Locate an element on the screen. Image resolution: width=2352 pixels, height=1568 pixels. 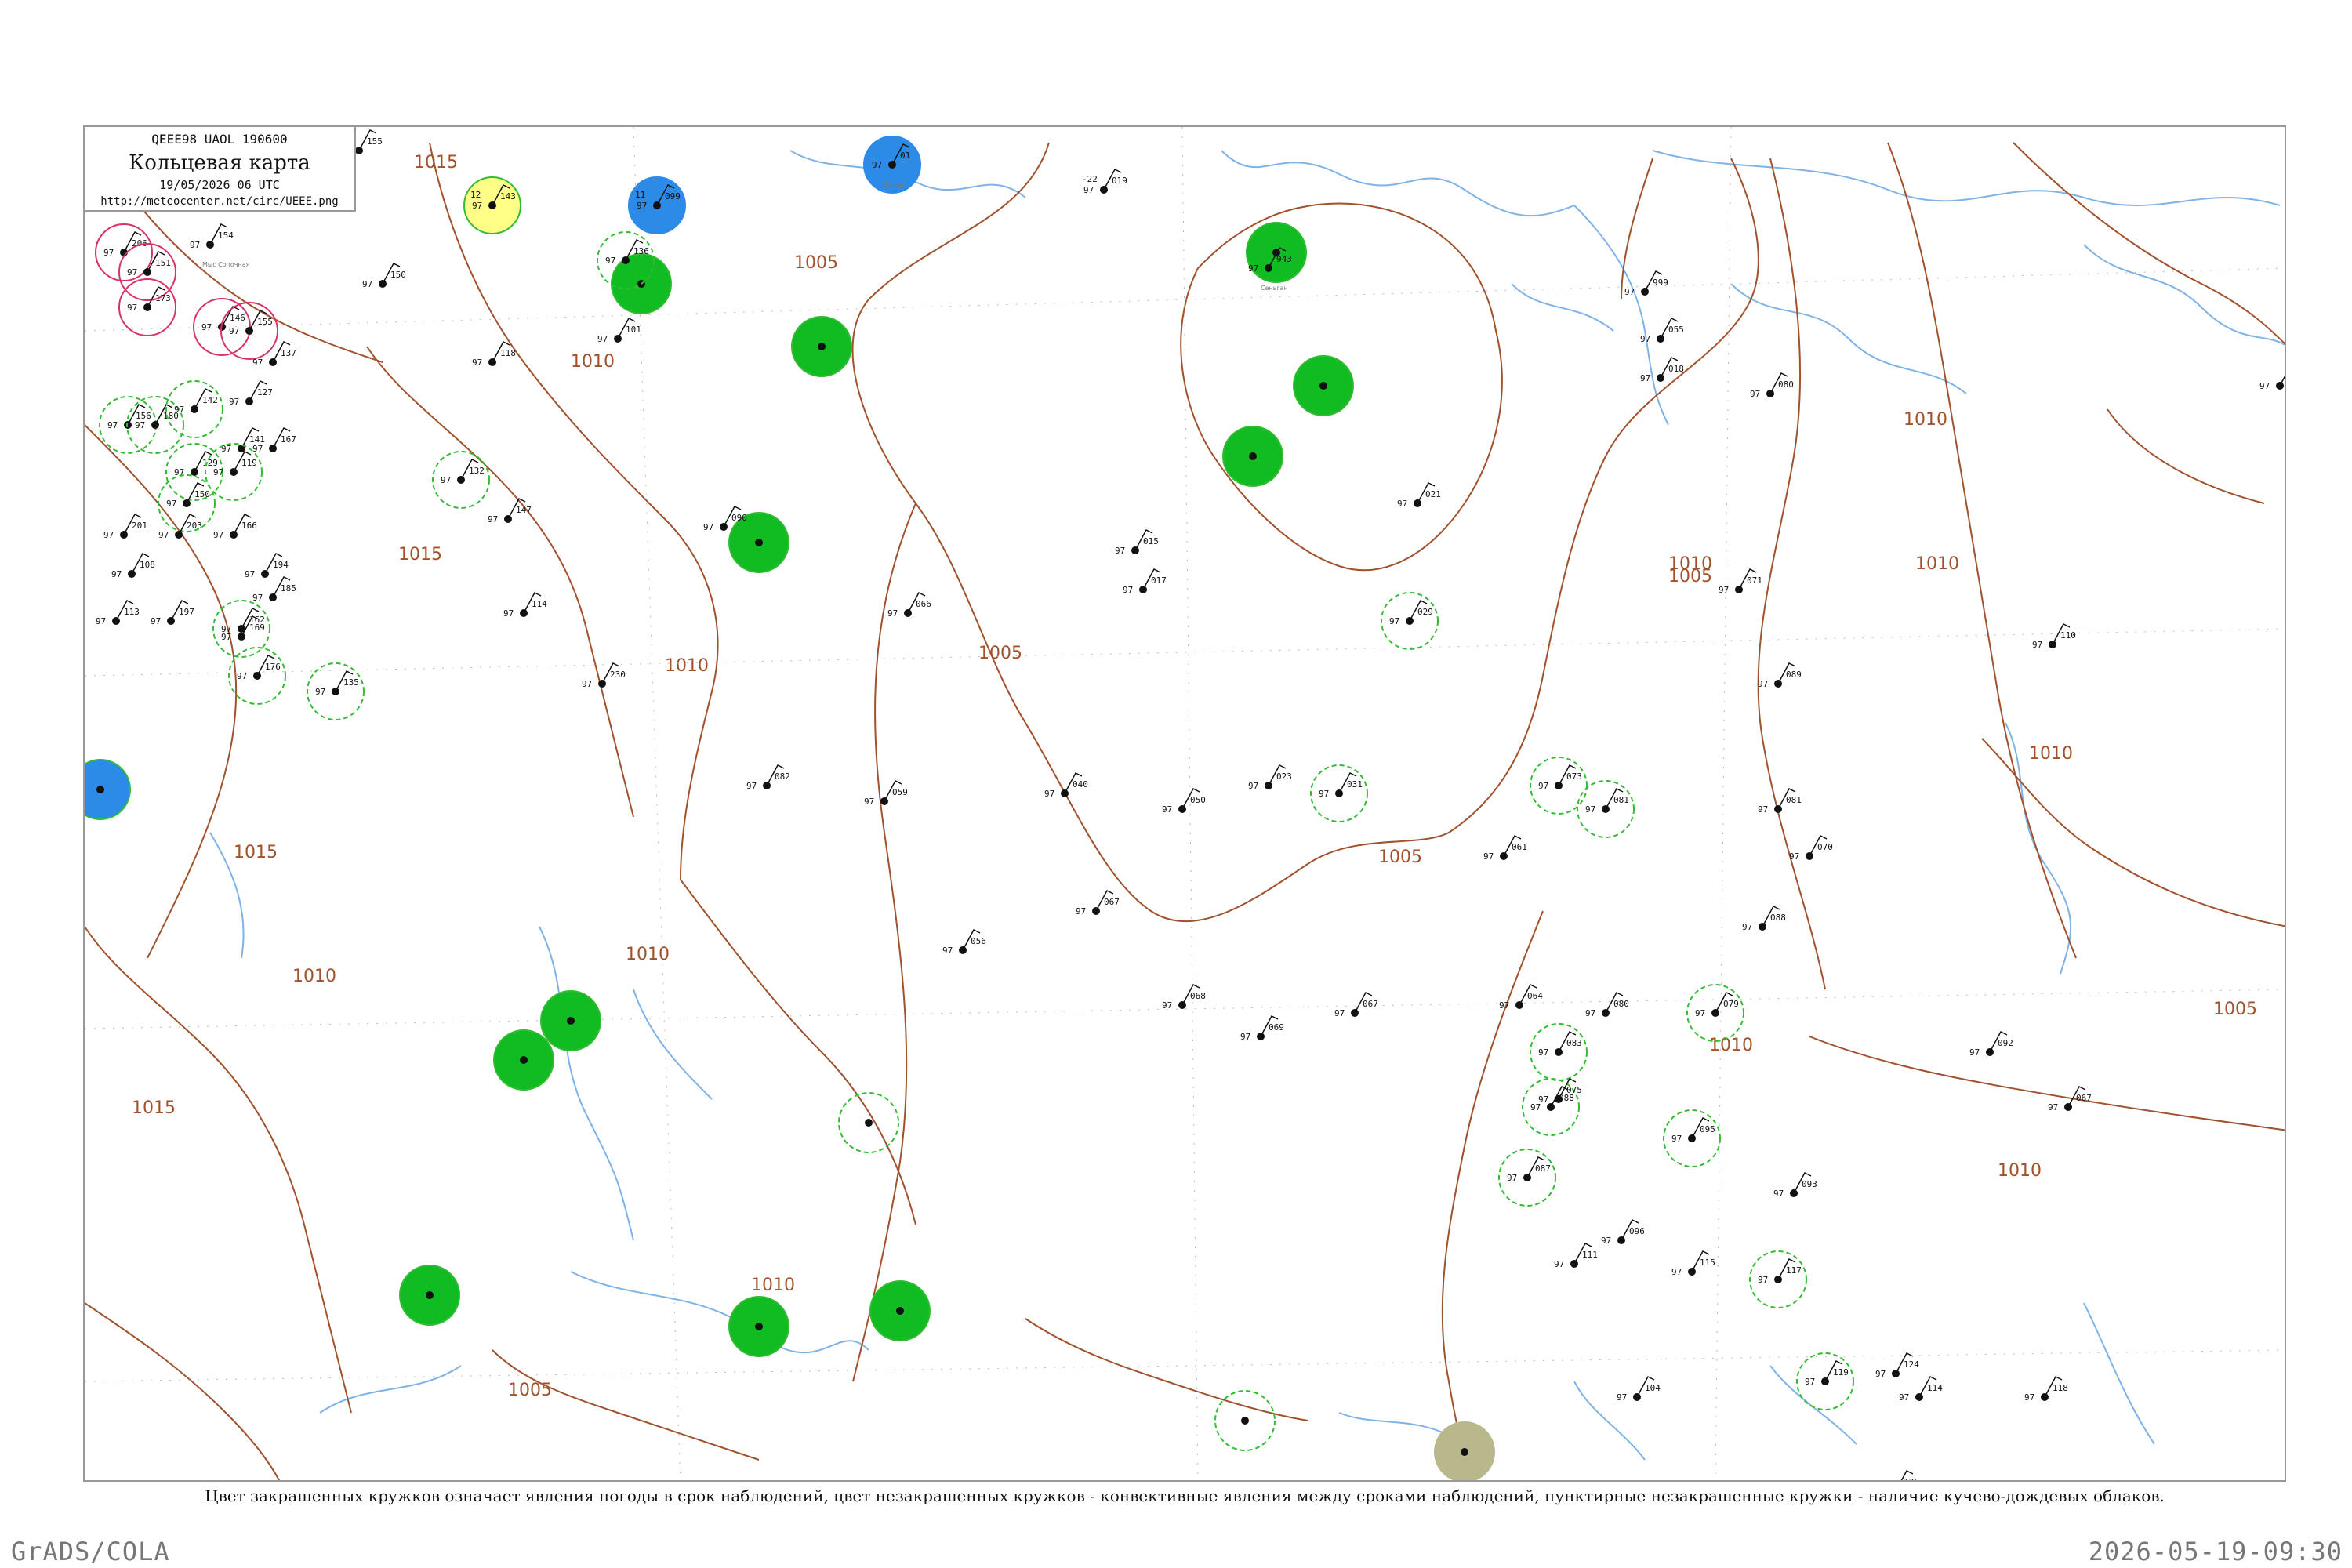
station-pressure: 115 is located at coordinates (1707, 1263).